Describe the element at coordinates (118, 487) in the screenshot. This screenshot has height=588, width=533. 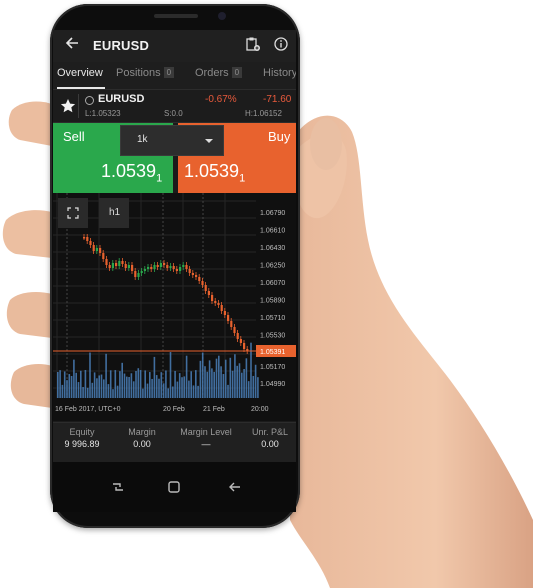
I see `recent-apps-icon` at that location.